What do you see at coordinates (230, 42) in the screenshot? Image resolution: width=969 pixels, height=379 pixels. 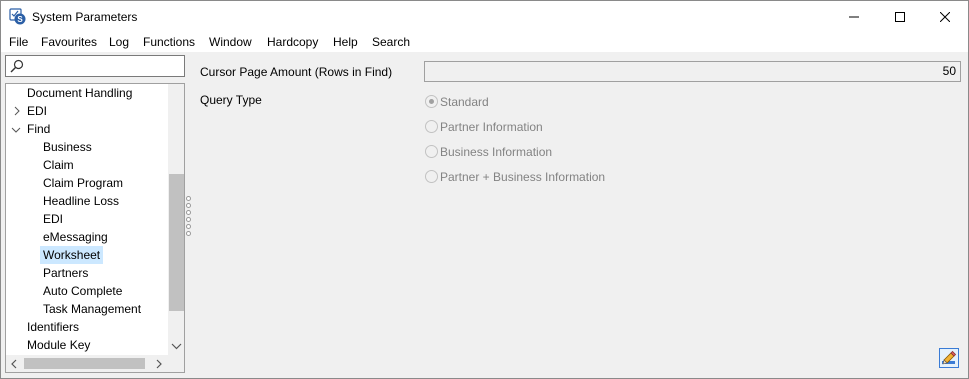 I see `menu-window: Window` at bounding box center [230, 42].